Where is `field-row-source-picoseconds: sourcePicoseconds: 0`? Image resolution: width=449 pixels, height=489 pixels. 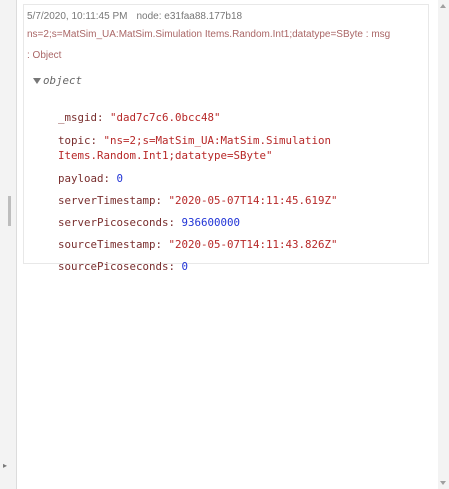 field-row-source-picoseconds: sourcePicoseconds: 0 is located at coordinates (123, 266).